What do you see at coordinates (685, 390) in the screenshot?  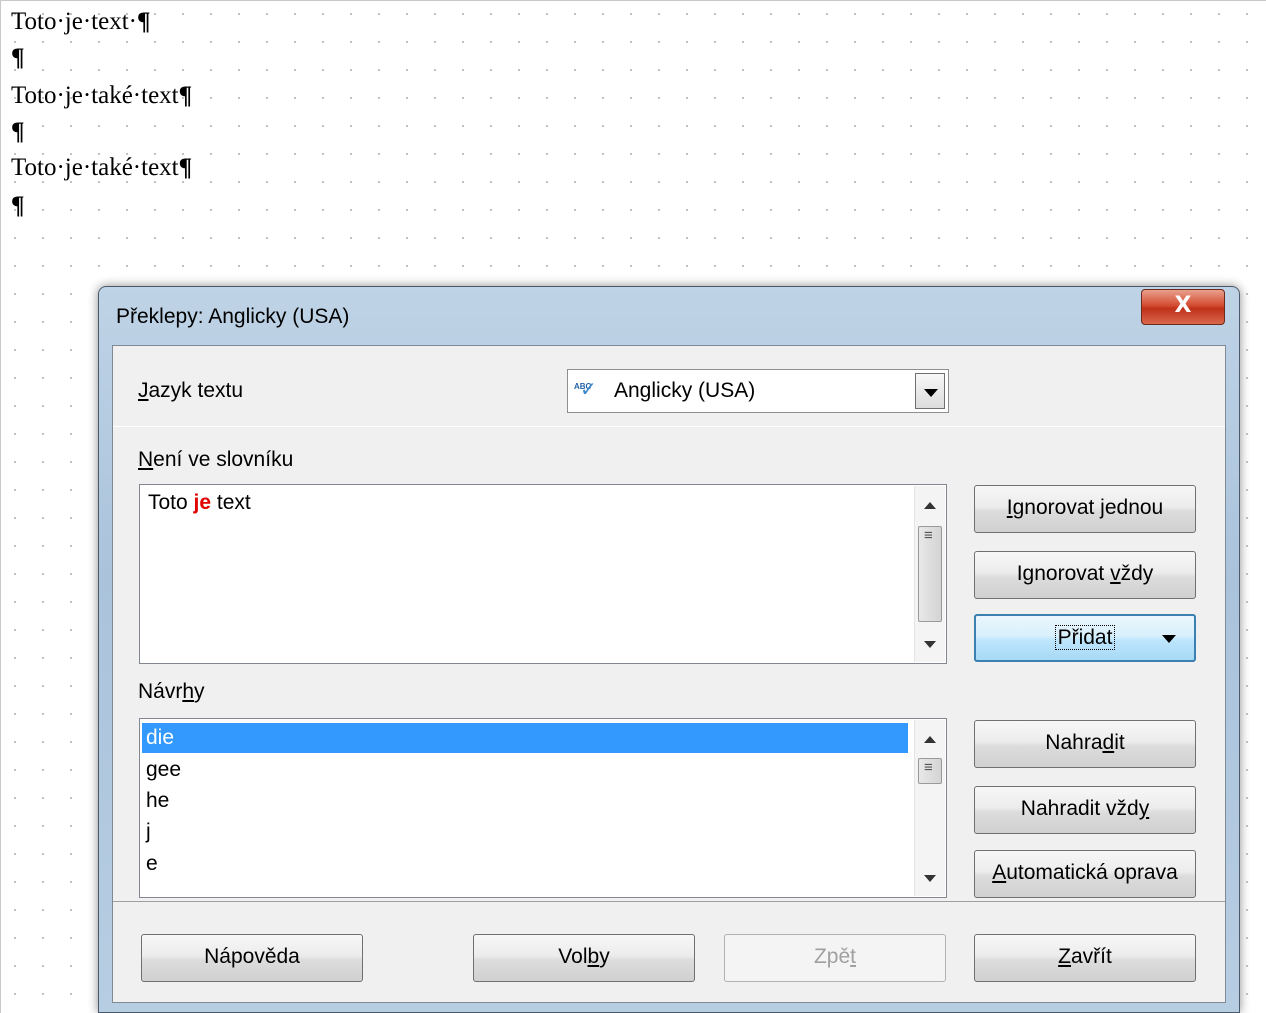 I see `language-select-value: Anglicky (USA)` at bounding box center [685, 390].